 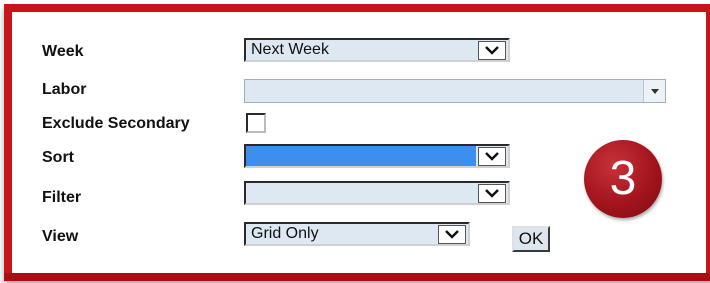 What do you see at coordinates (62, 197) in the screenshot?
I see `filter-label: Filter` at bounding box center [62, 197].